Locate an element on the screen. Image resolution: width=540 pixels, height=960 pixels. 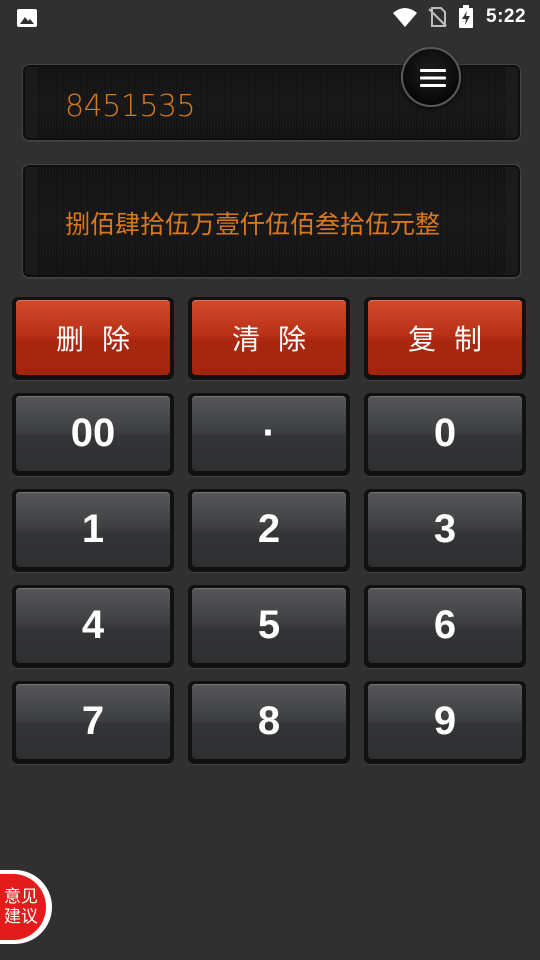
key-3: 3 is located at coordinates (445, 530).